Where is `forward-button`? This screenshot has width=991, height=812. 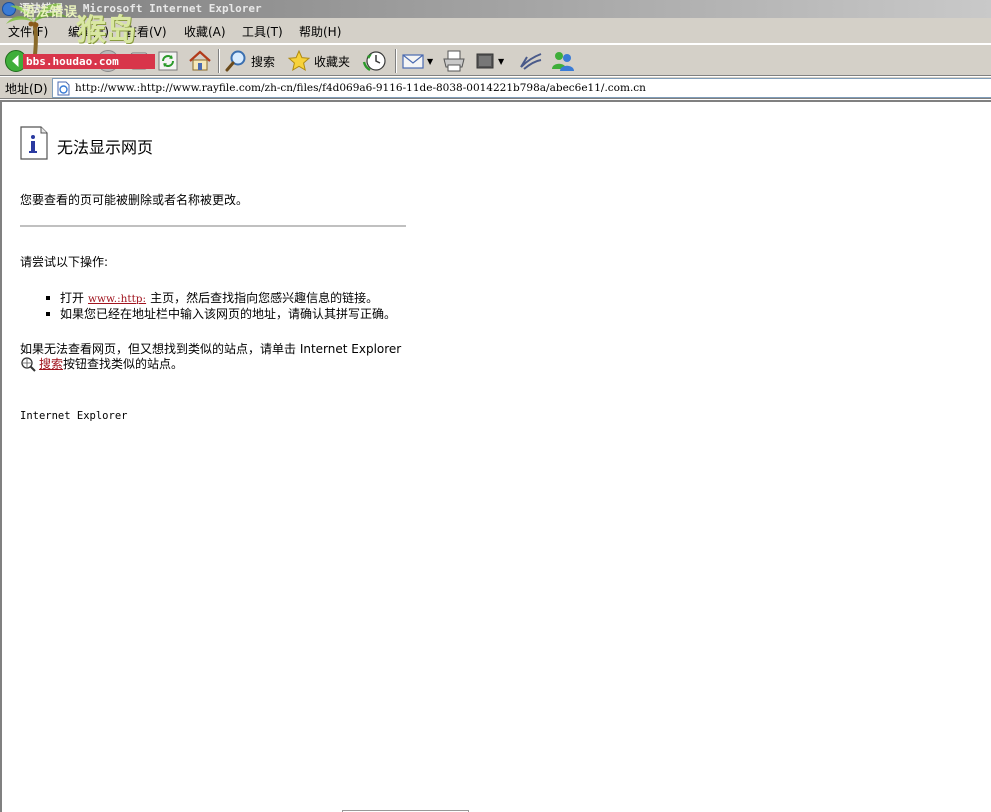
forward-button is located at coordinates (108, 61).